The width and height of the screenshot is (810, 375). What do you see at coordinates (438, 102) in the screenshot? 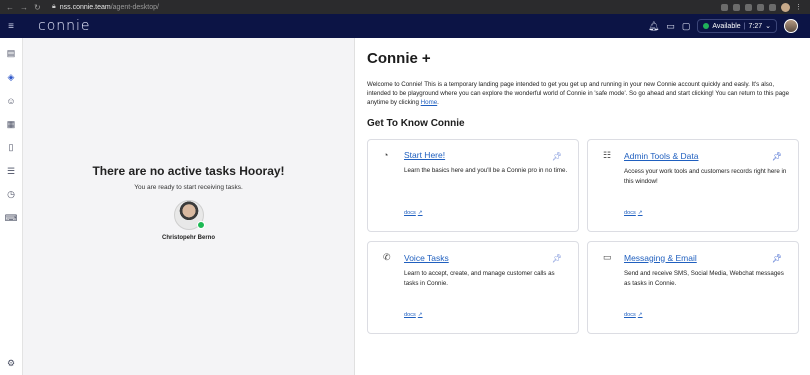
I see `intro-end: .` at bounding box center [438, 102].